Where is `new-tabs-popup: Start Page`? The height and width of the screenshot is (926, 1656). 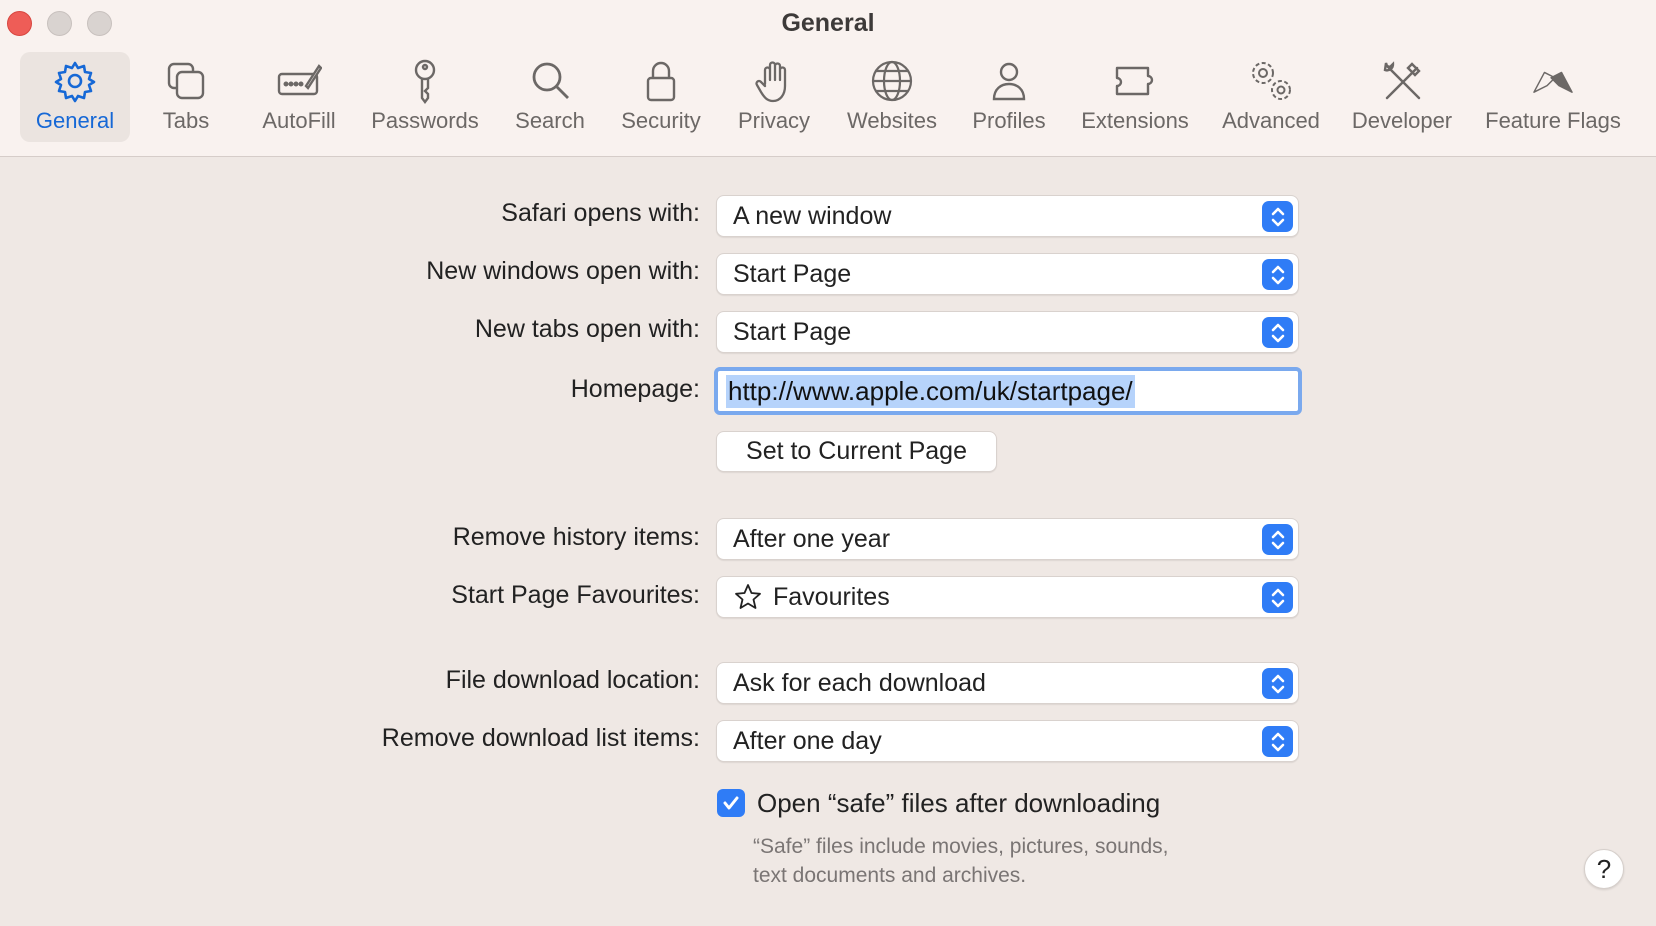
new-tabs-popup: Start Page is located at coordinates (1007, 332).